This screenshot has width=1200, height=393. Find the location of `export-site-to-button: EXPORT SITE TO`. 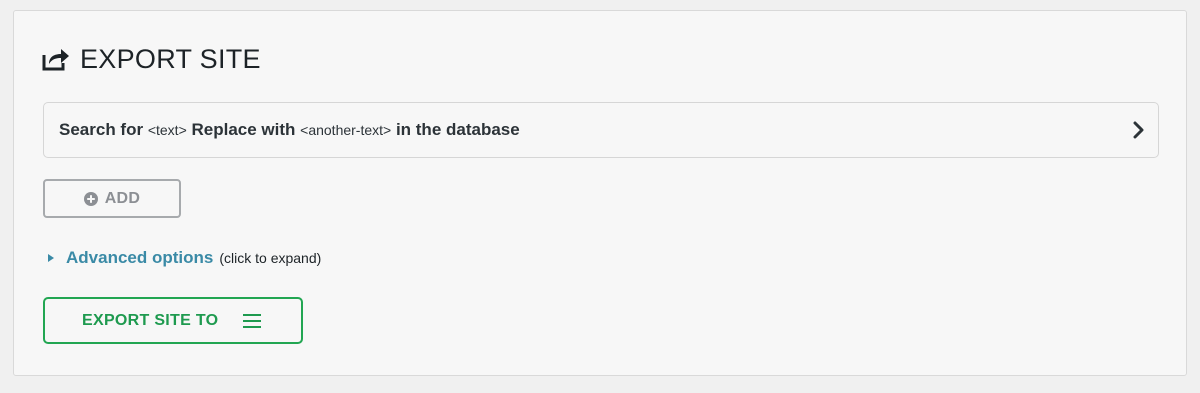

export-site-to-button: EXPORT SITE TO is located at coordinates (173, 320).